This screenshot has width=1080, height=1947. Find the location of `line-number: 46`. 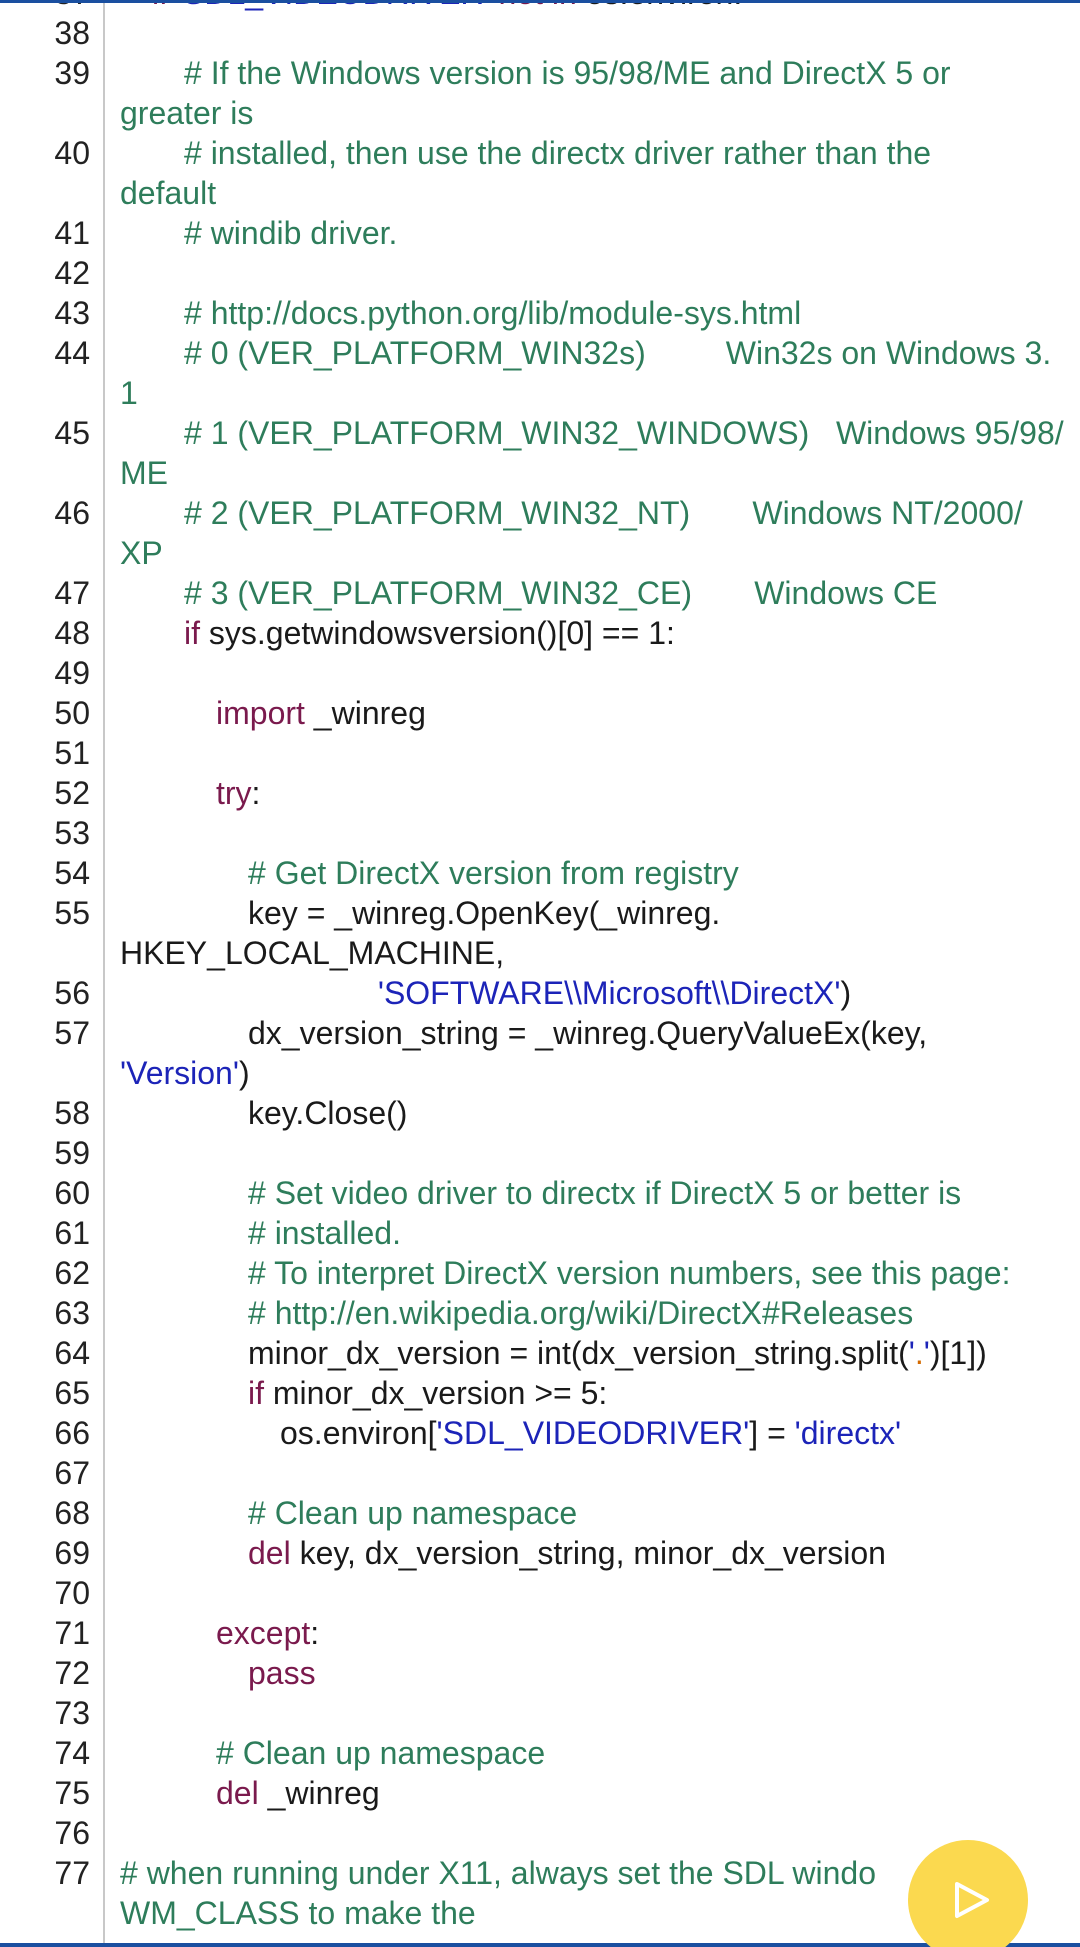

line-number: 46 is located at coordinates (72, 513).